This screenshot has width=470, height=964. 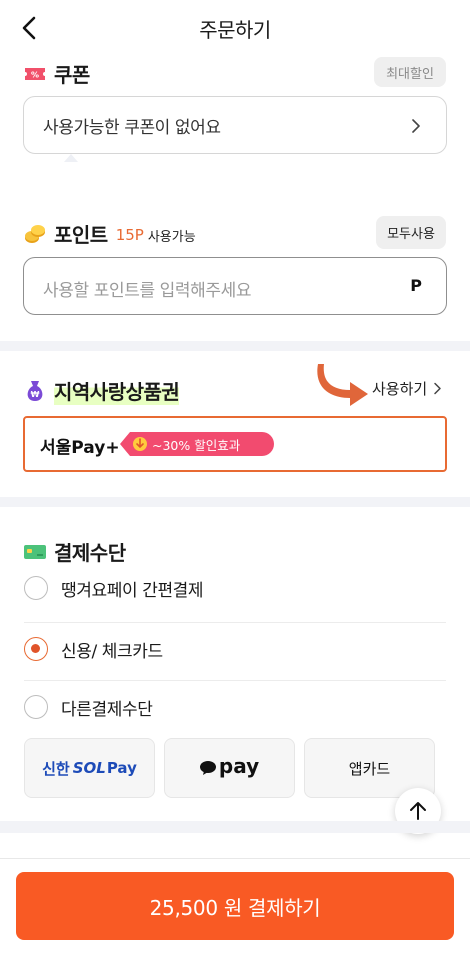 I want to click on app-card-label: 앱카드, so click(x=369, y=768).